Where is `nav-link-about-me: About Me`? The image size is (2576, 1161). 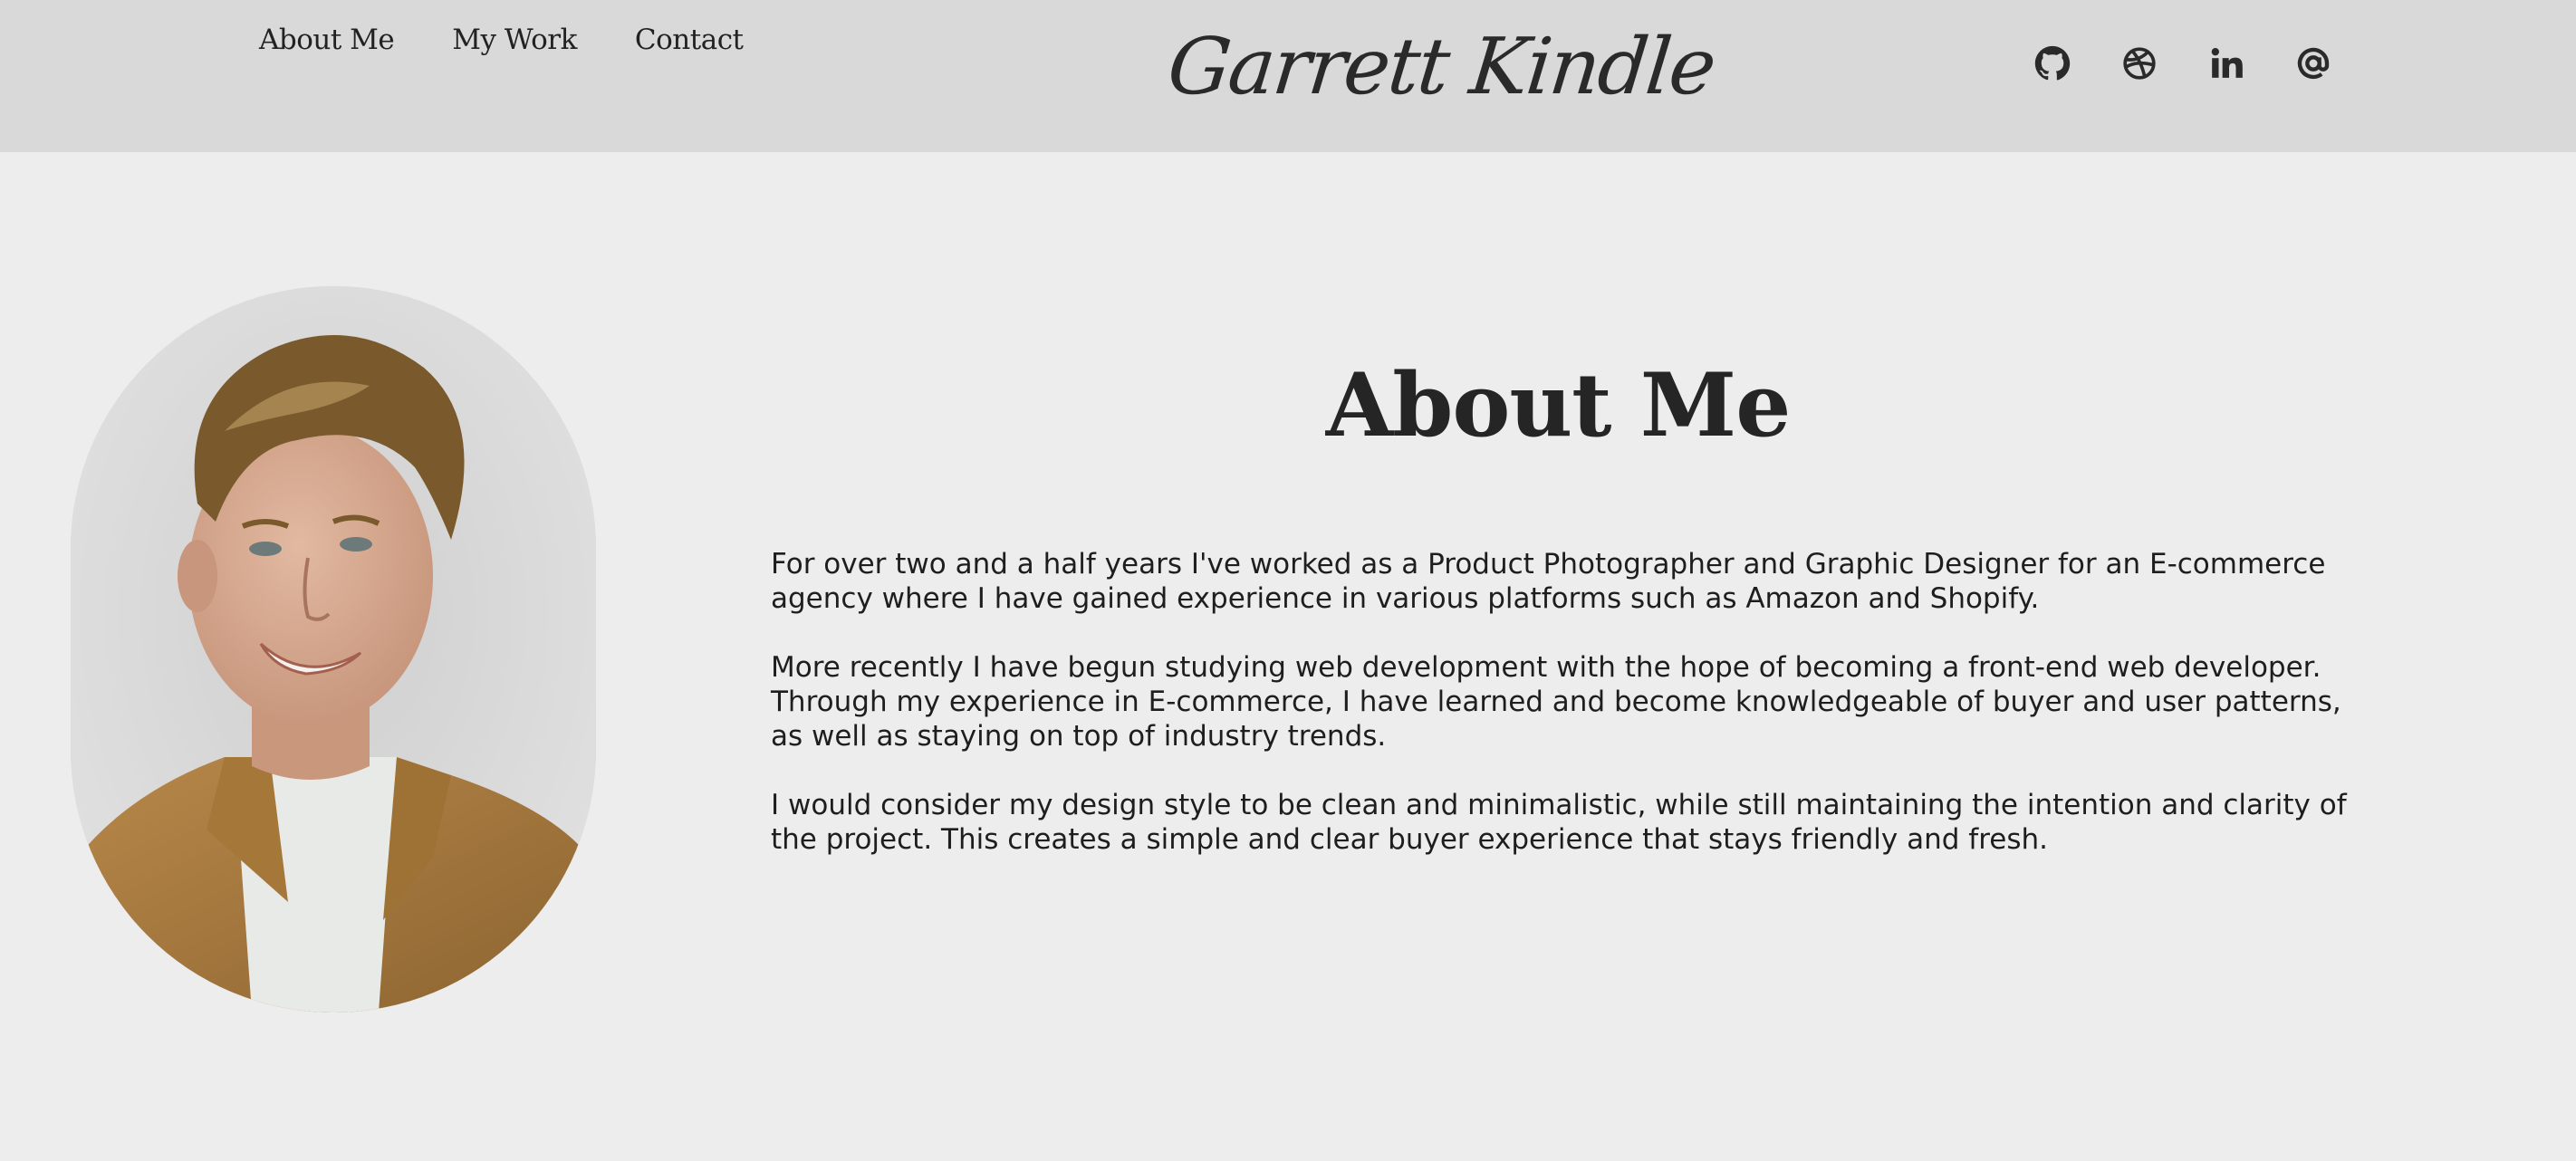
nav-link-about-me: About Me is located at coordinates (327, 40).